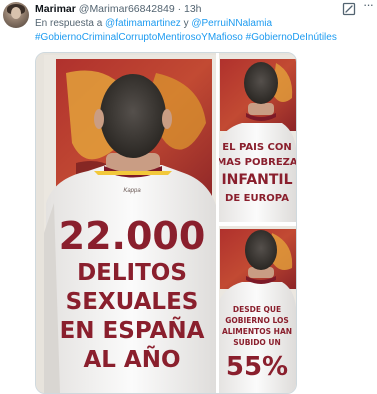 The height and width of the screenshot is (394, 377). What do you see at coordinates (193, 9) in the screenshot?
I see `tweet-timestamp: 13h` at bounding box center [193, 9].